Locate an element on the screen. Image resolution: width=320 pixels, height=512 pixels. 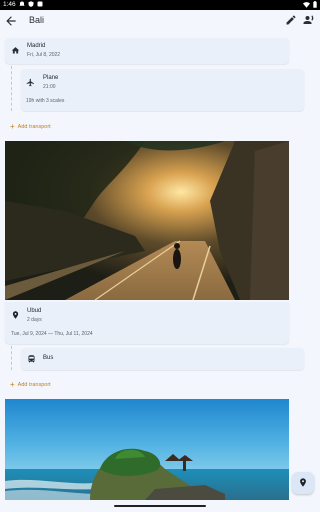
add-transport-button-2: + Add transport is located at coordinates (30, 384).